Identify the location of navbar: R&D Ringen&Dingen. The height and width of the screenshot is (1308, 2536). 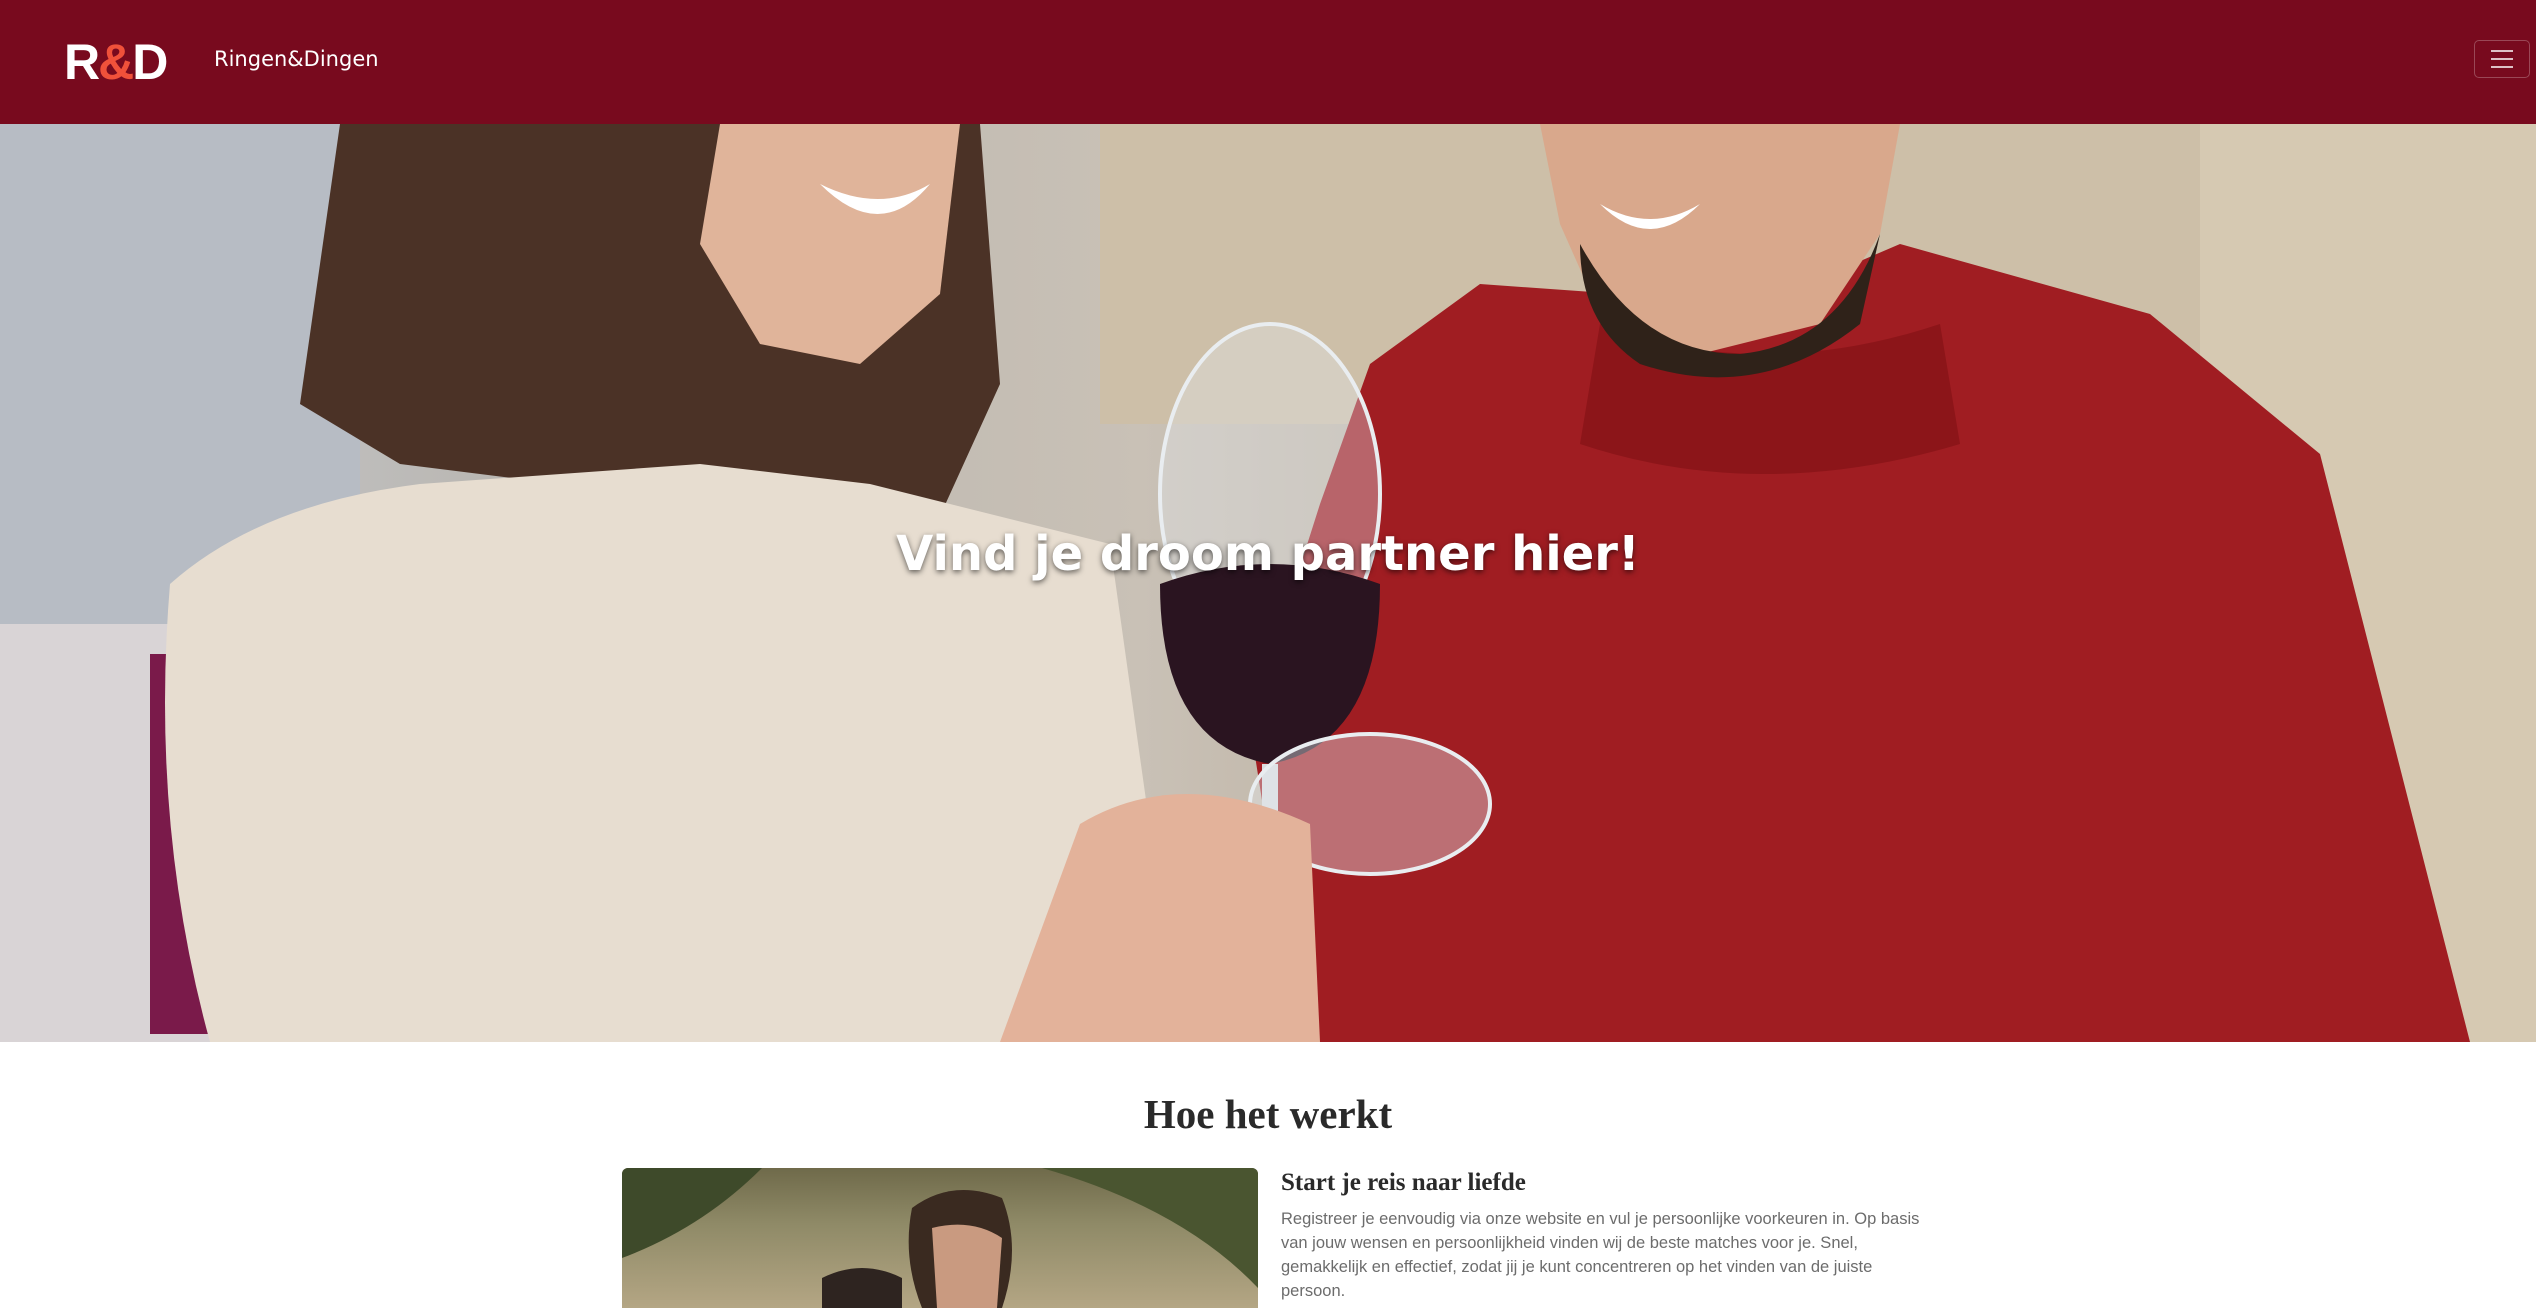
(1268, 62).